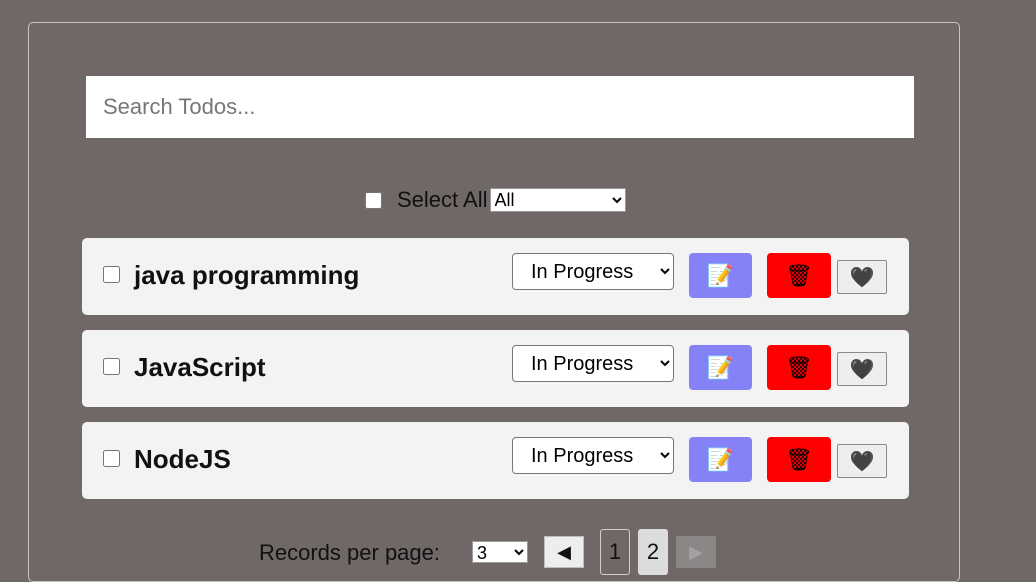 This screenshot has height=582, width=1036. What do you see at coordinates (500, 107) in the screenshot?
I see `search-input` at bounding box center [500, 107].